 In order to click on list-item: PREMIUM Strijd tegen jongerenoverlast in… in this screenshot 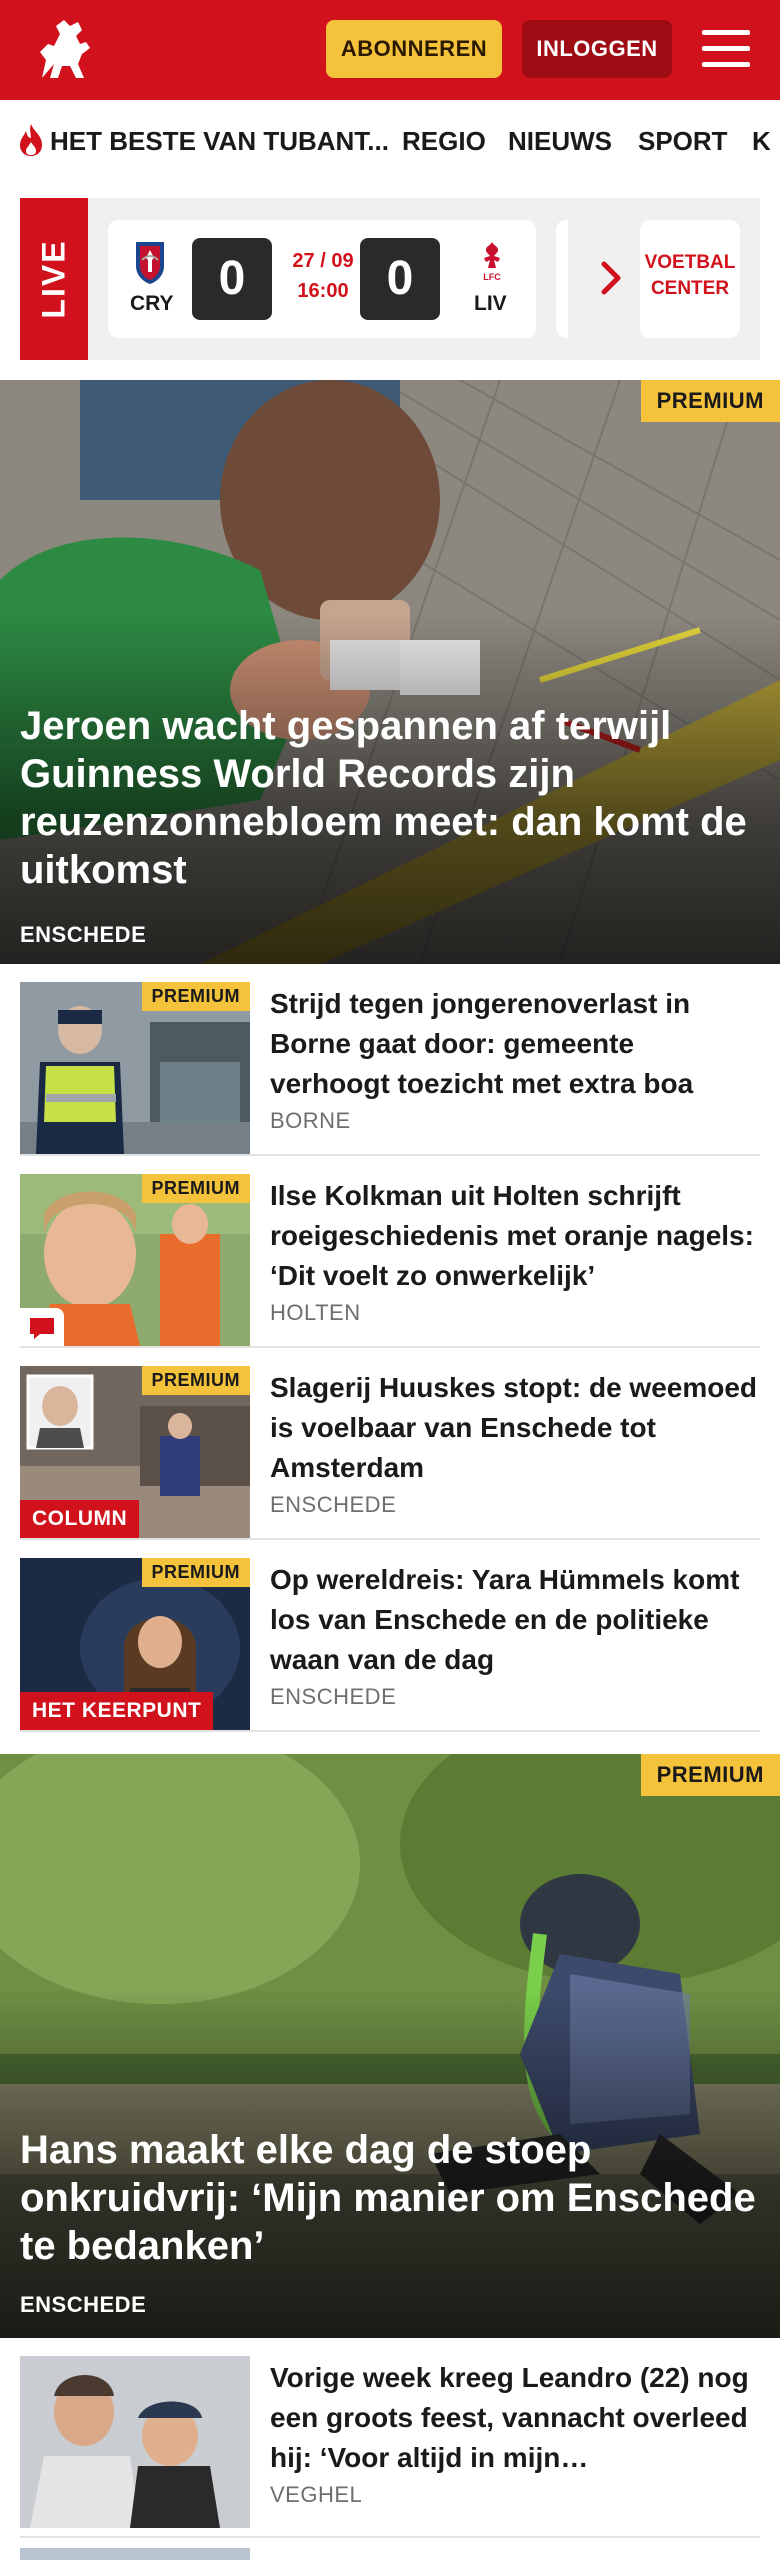, I will do `click(390, 1060)`.